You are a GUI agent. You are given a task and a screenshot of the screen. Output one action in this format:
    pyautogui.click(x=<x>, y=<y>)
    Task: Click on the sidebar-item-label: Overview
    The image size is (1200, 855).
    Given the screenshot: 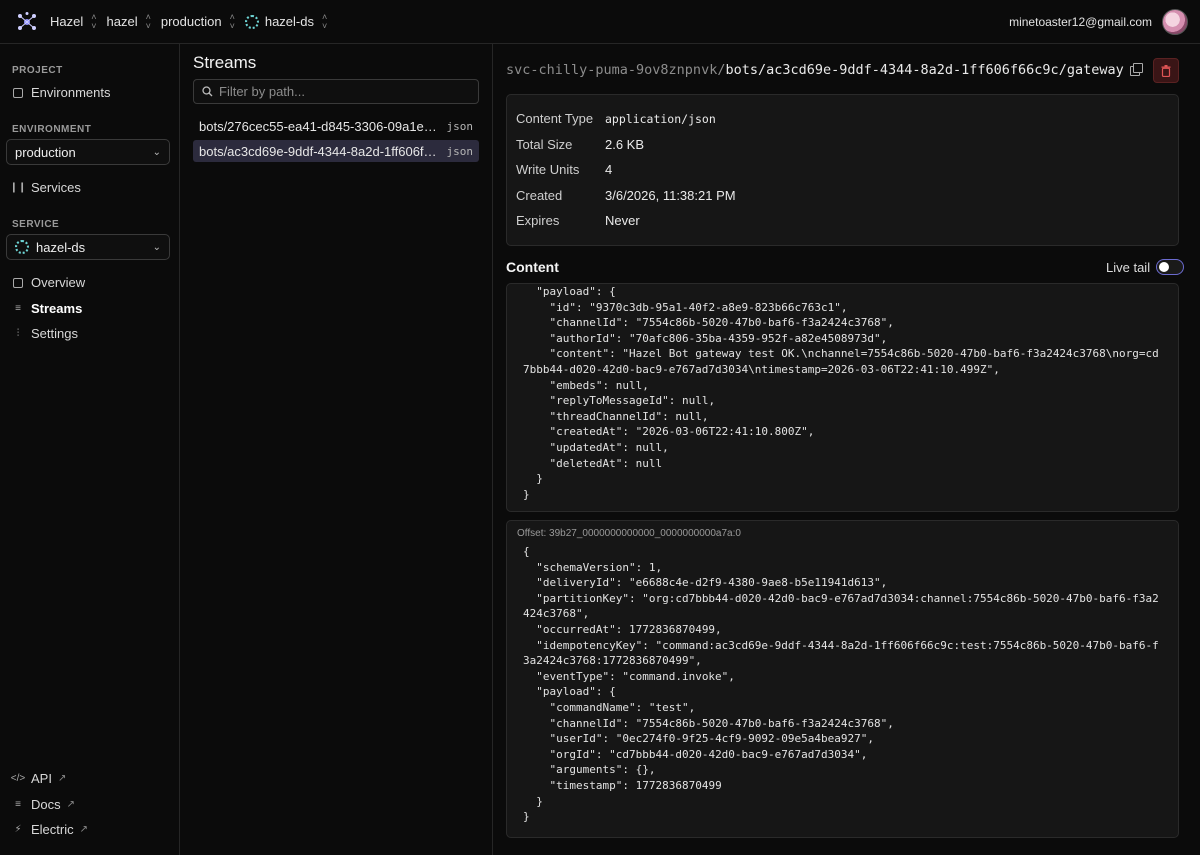 What is the action you would take?
    pyautogui.click(x=58, y=282)
    